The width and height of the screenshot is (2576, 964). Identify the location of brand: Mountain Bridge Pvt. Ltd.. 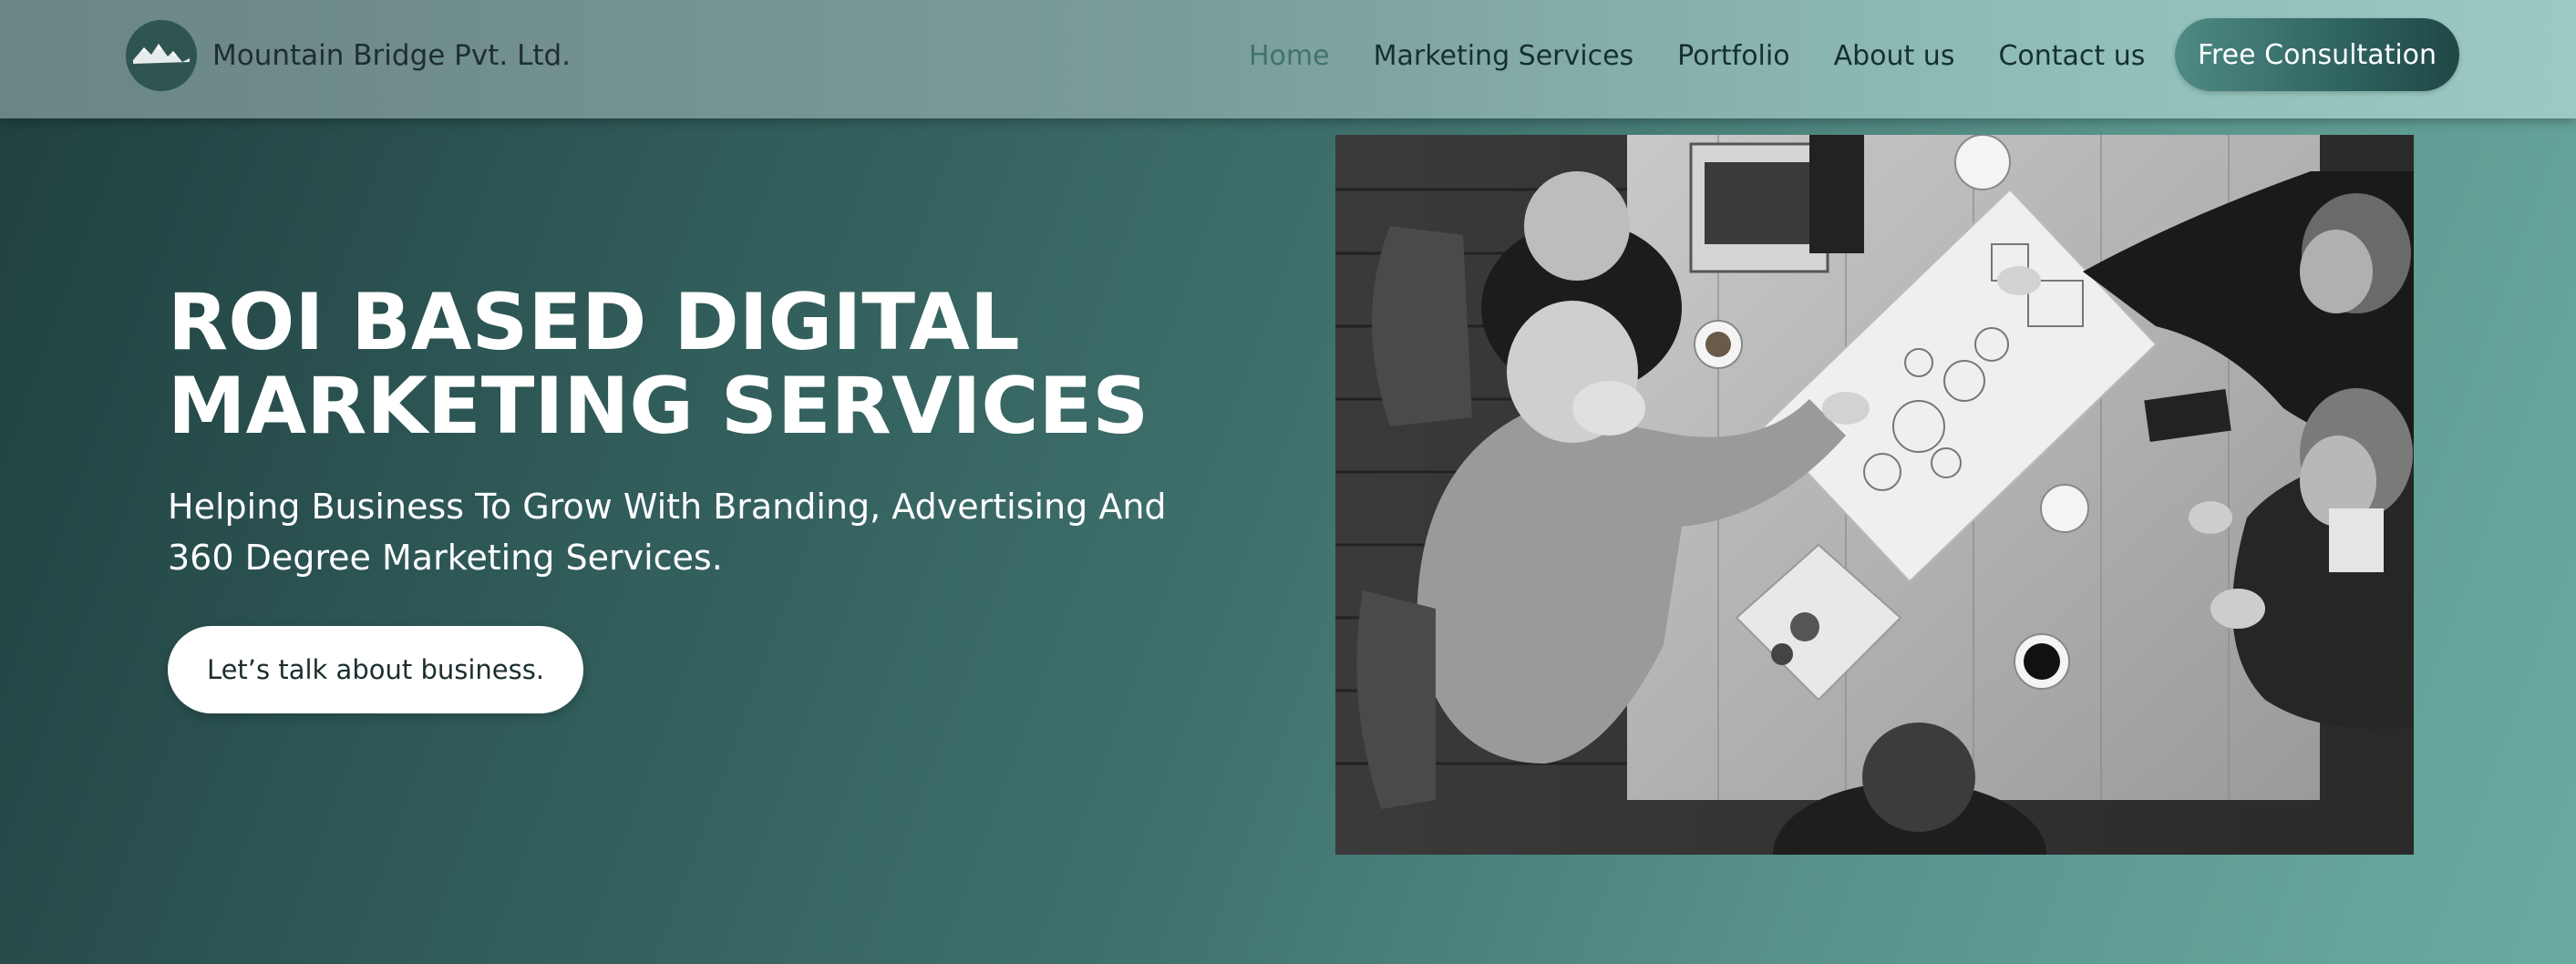
(348, 56).